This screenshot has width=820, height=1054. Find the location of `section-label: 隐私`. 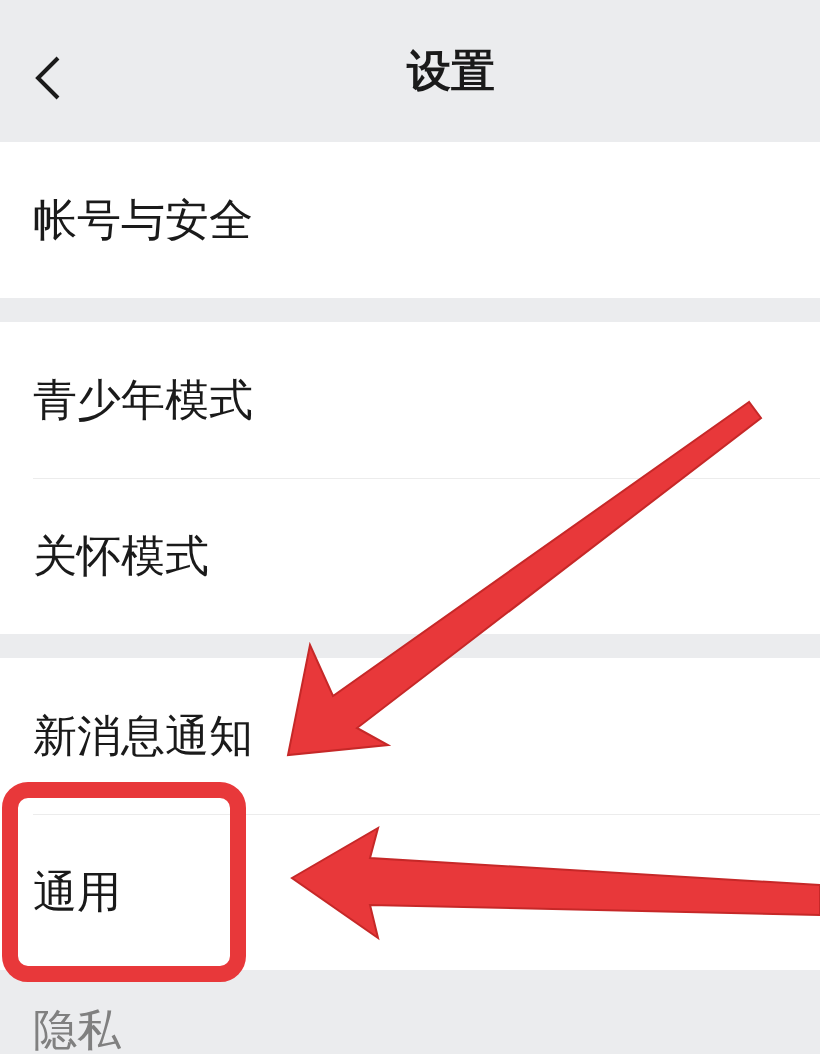

section-label: 隐私 is located at coordinates (77, 1029).